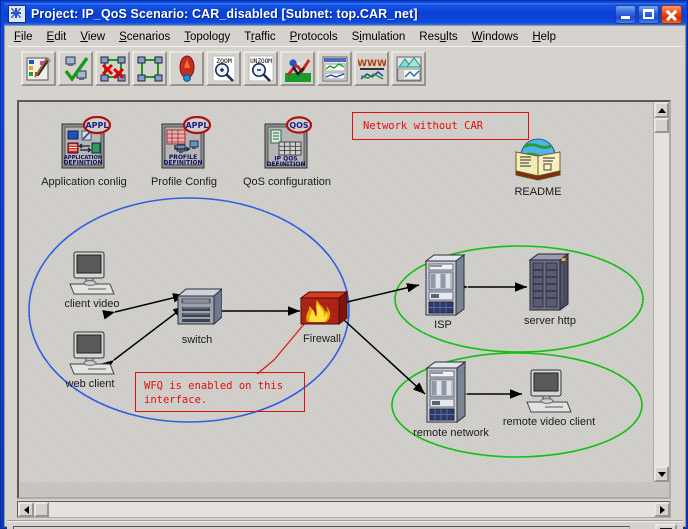 This screenshot has width=688, height=529. I want to click on scroll-down-button, so click(661, 474).